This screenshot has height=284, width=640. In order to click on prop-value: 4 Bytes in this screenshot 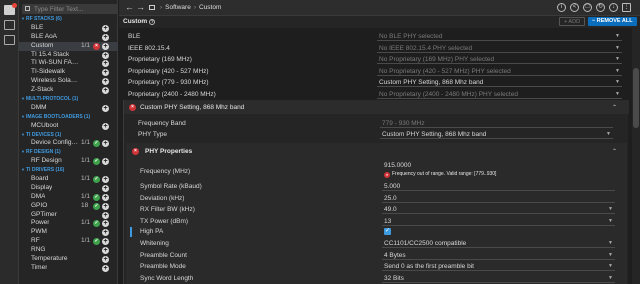, I will do `click(395, 255)`.